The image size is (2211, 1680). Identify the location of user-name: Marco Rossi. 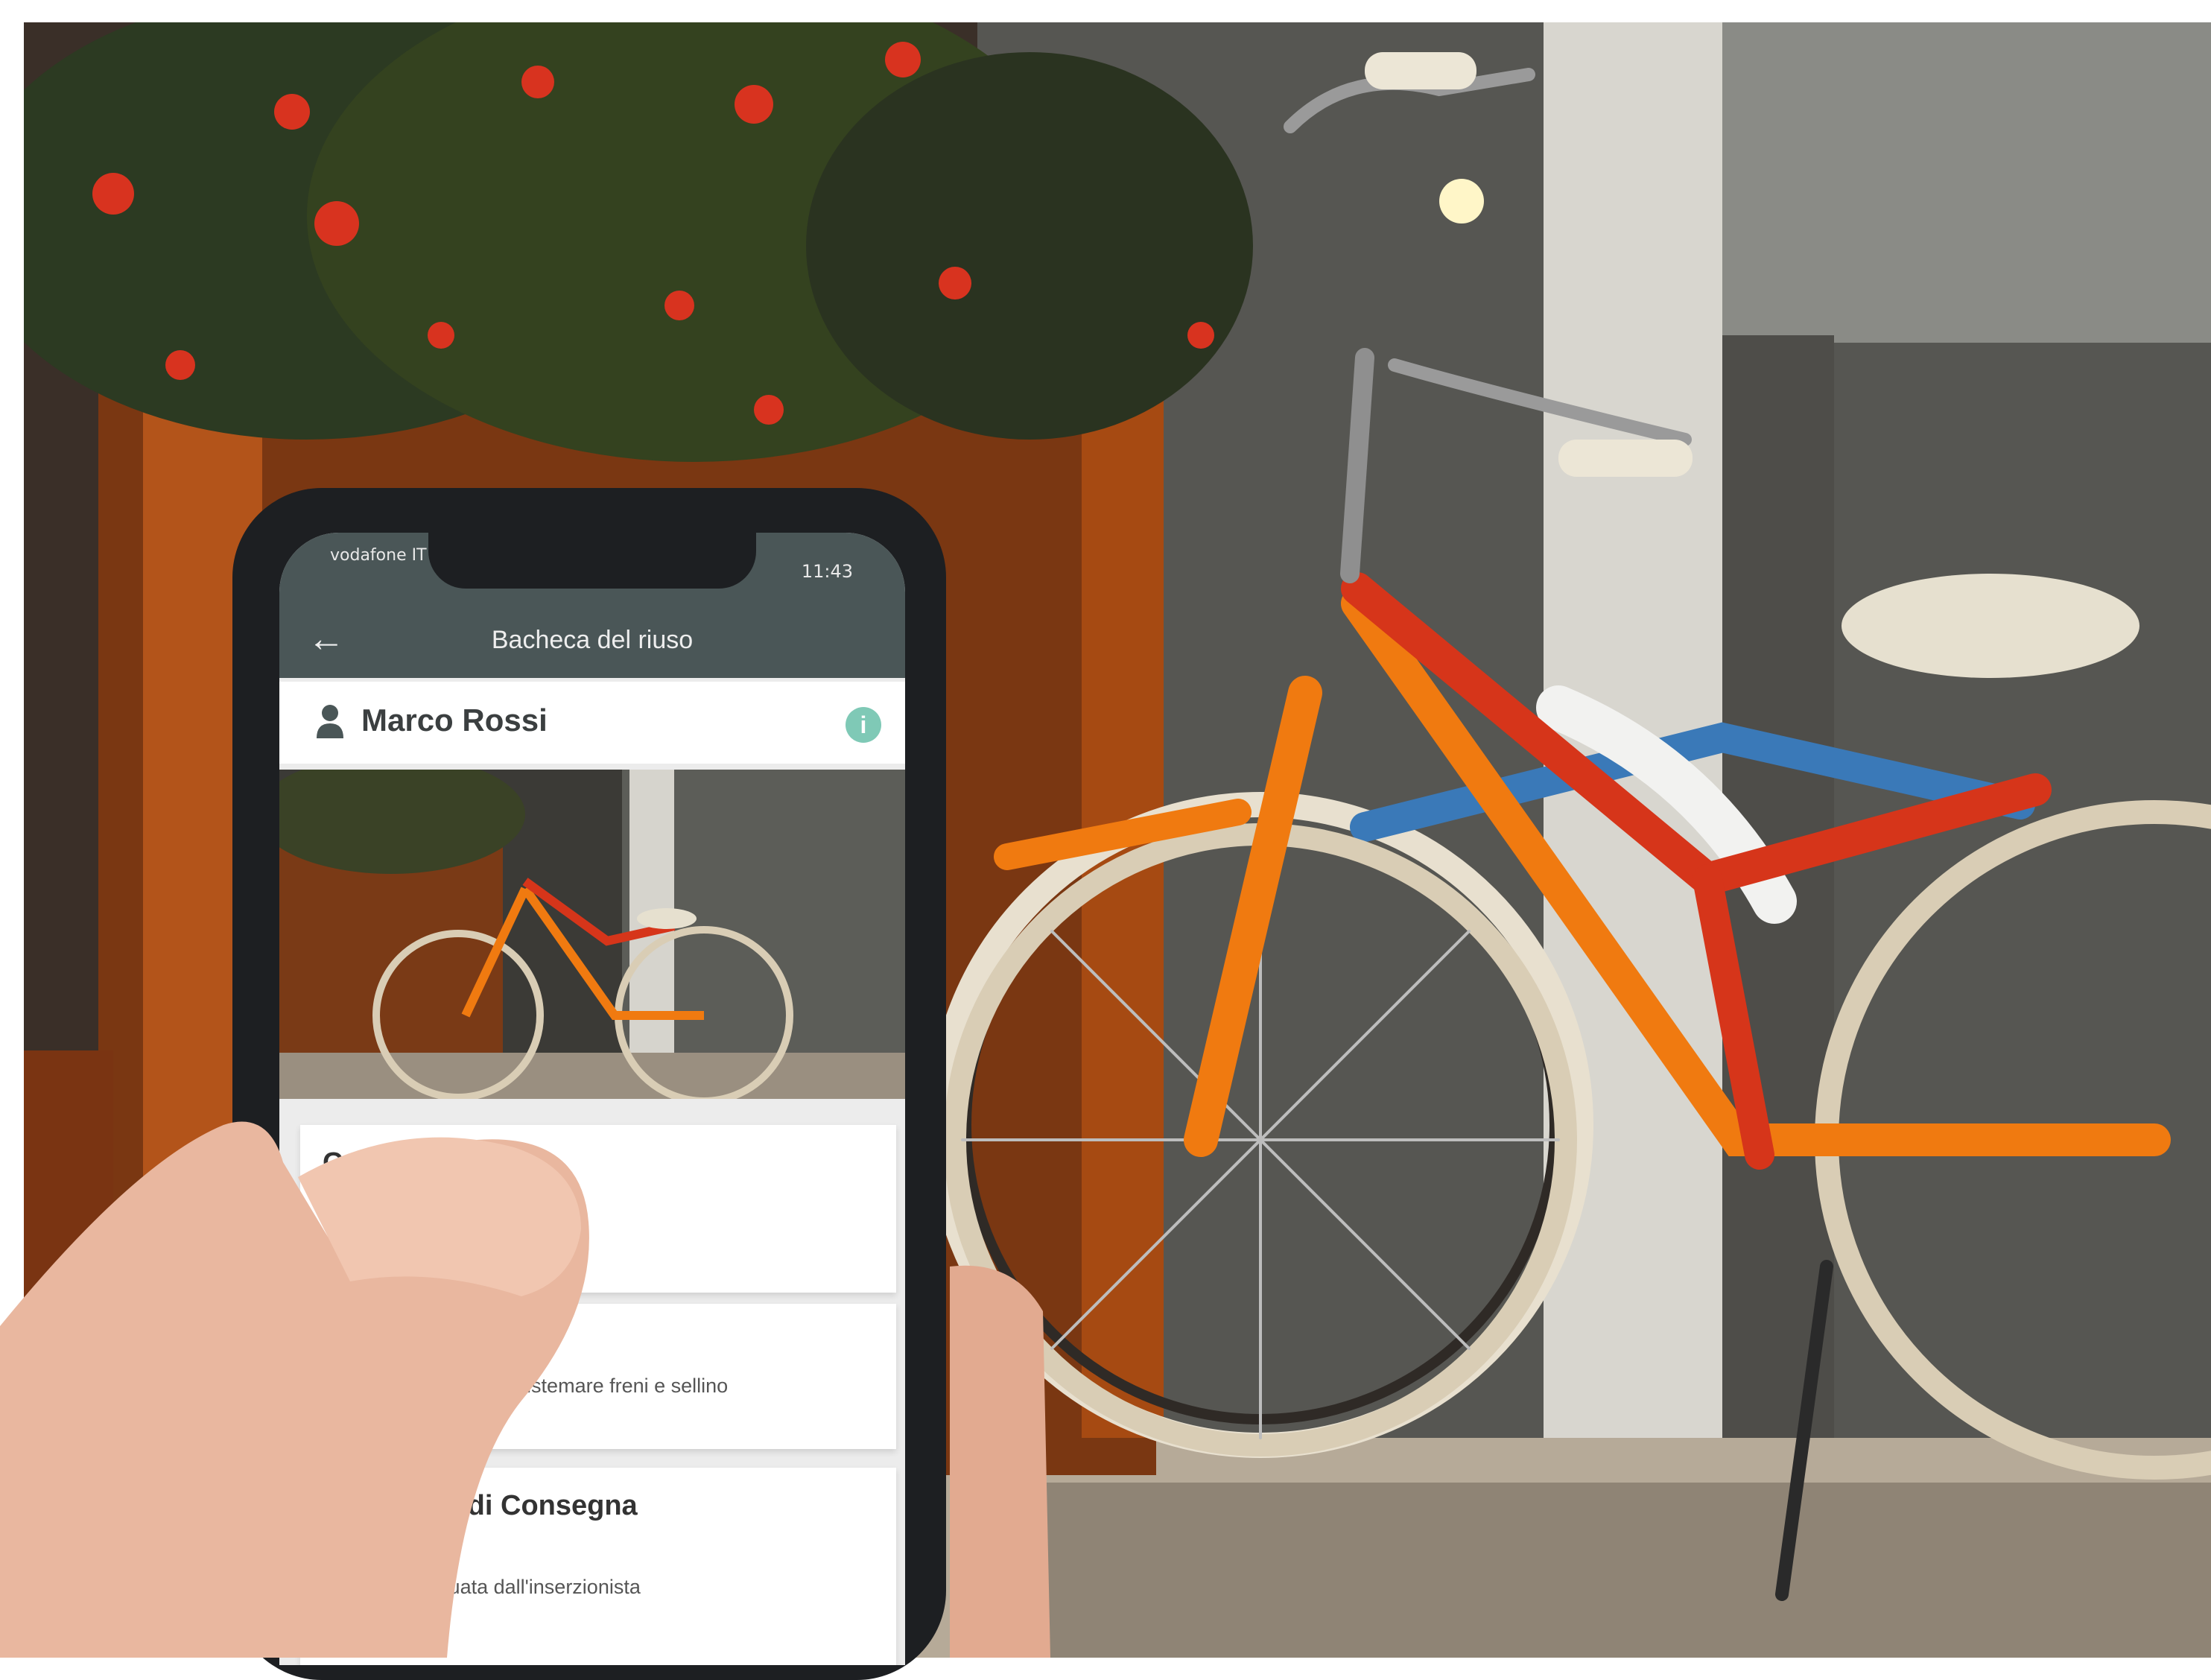
(455, 720).